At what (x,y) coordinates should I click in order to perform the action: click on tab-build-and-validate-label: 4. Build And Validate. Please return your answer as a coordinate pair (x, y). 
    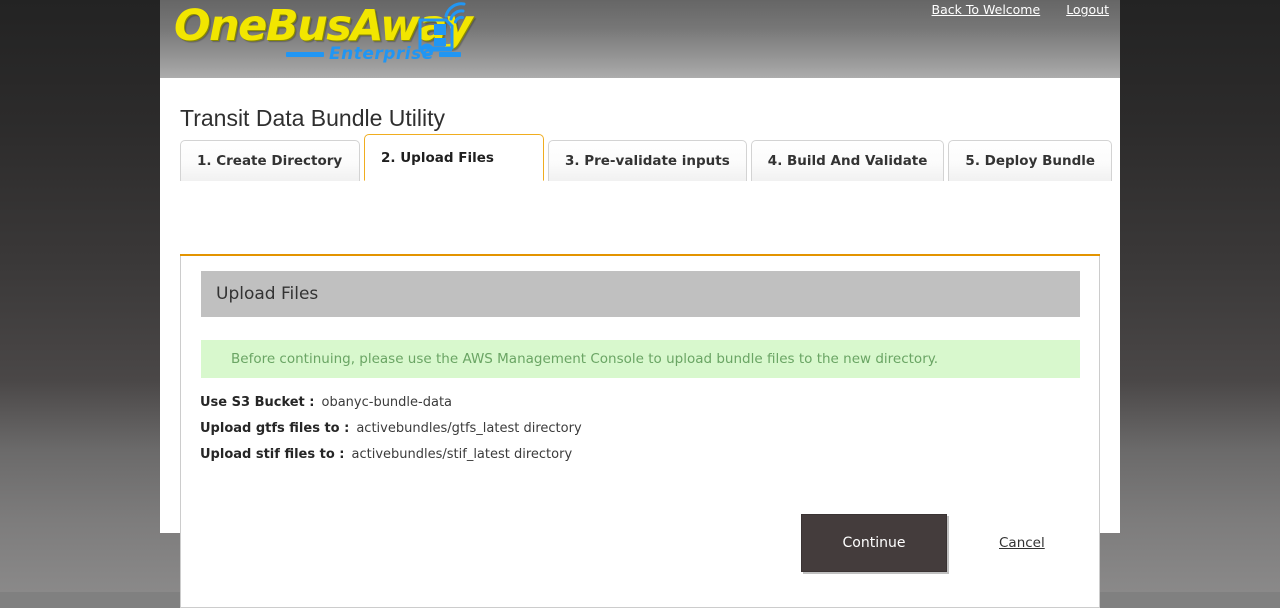
    Looking at the image, I should click on (847, 161).